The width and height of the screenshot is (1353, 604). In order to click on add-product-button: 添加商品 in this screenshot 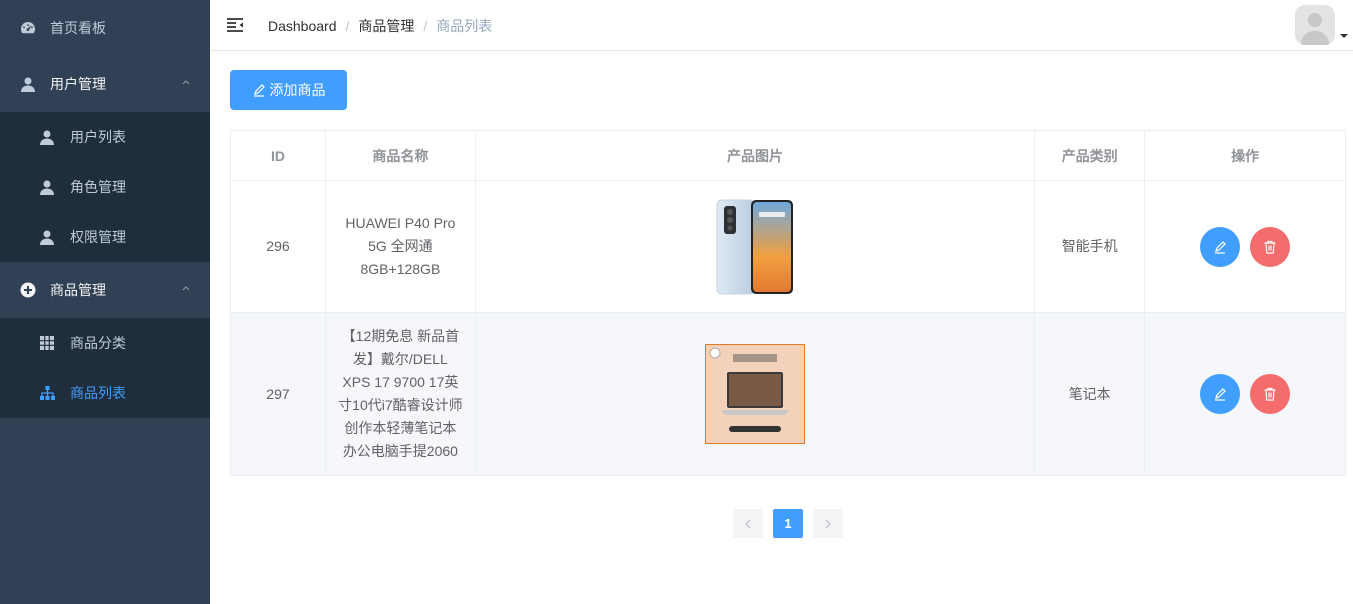, I will do `click(288, 90)`.